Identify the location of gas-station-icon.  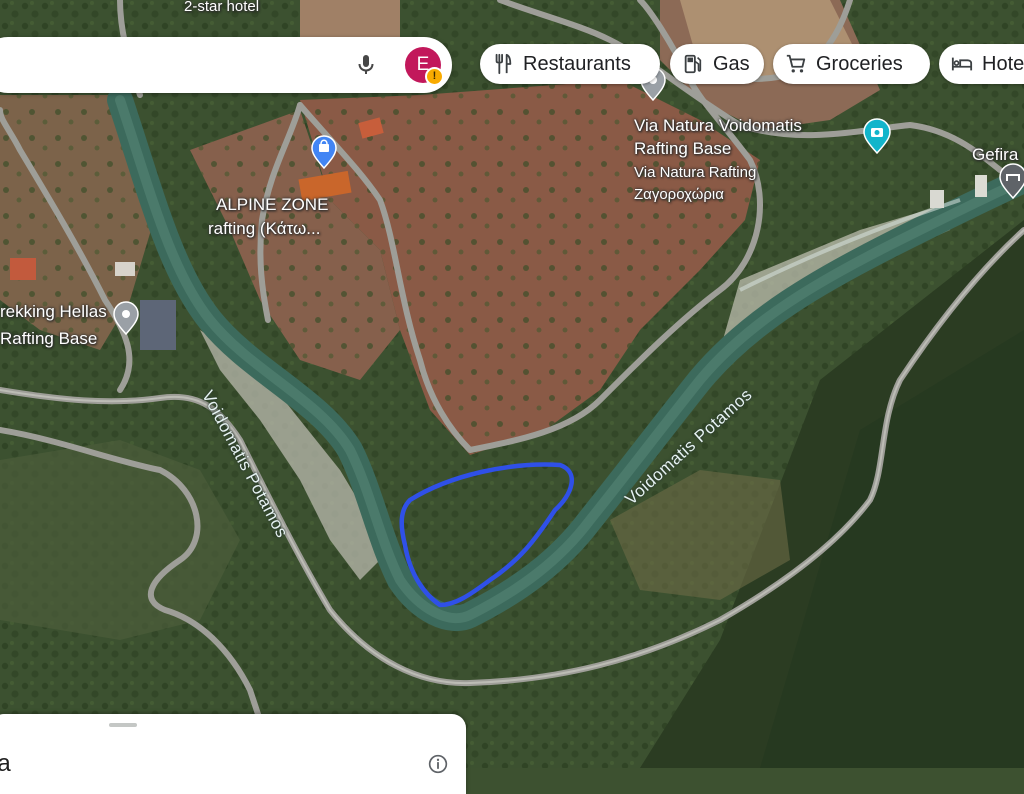
(693, 64).